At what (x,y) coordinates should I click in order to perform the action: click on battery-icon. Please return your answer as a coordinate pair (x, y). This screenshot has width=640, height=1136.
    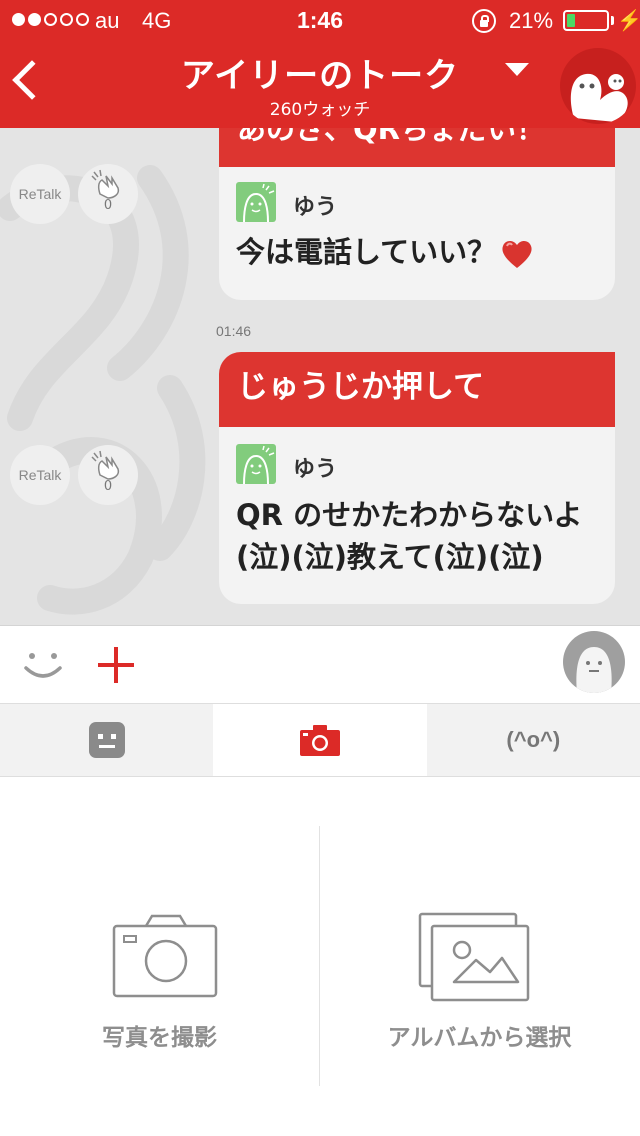
    Looking at the image, I should click on (586, 20).